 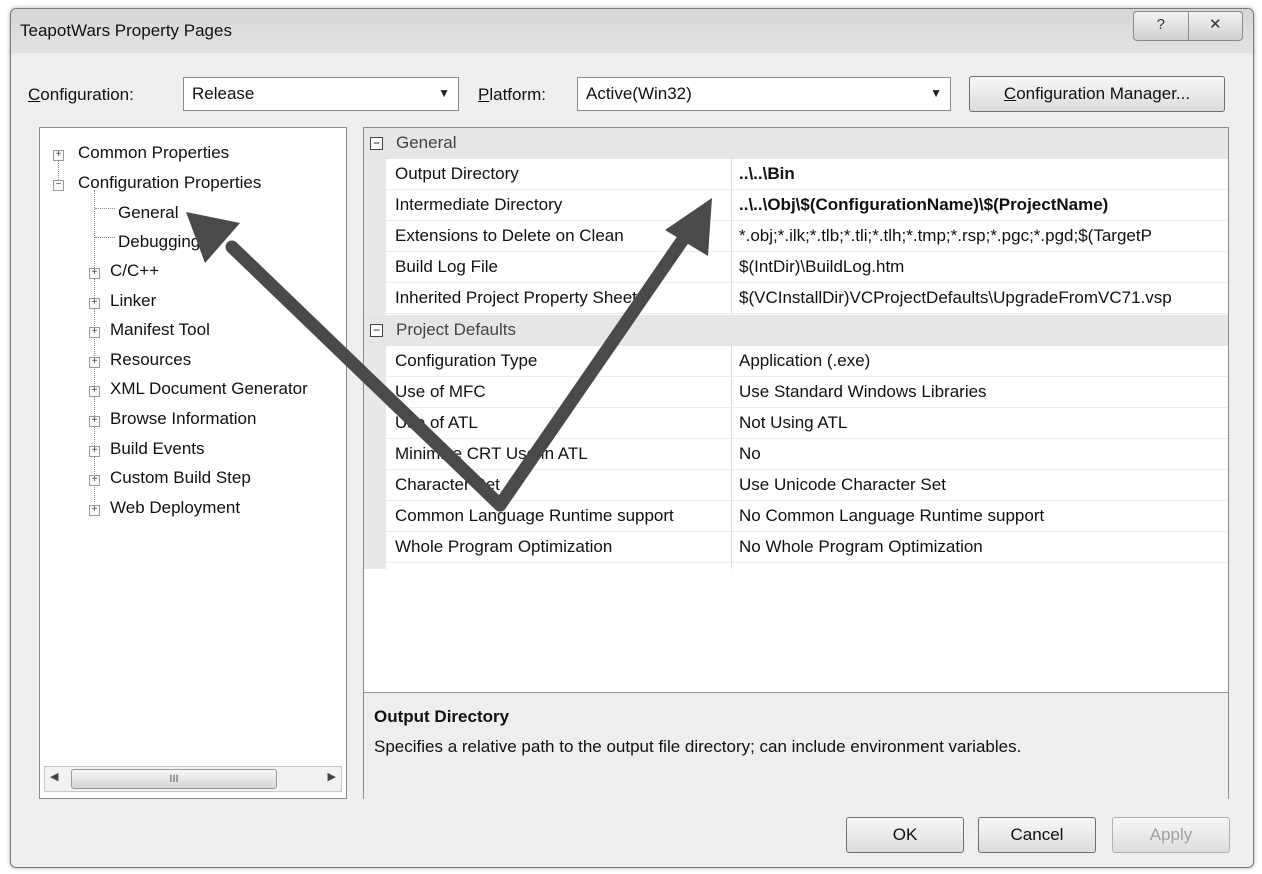 What do you see at coordinates (126, 30) in the screenshot?
I see `window-title: TeapotWars Property Pages` at bounding box center [126, 30].